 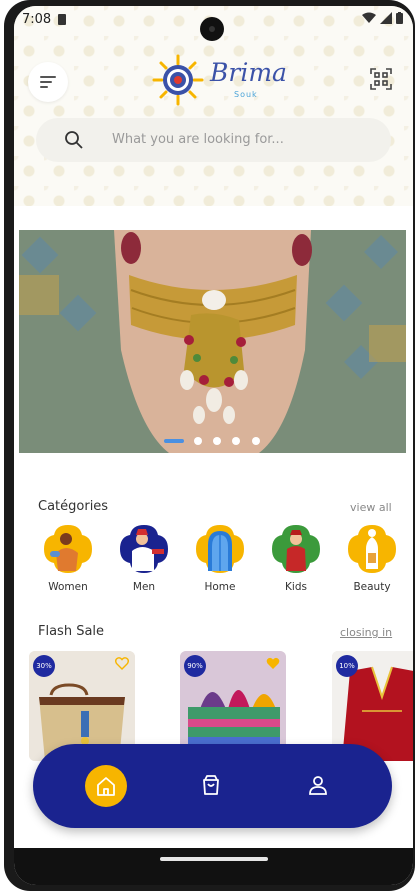 I want to click on category-men: Men, so click(x=144, y=558).